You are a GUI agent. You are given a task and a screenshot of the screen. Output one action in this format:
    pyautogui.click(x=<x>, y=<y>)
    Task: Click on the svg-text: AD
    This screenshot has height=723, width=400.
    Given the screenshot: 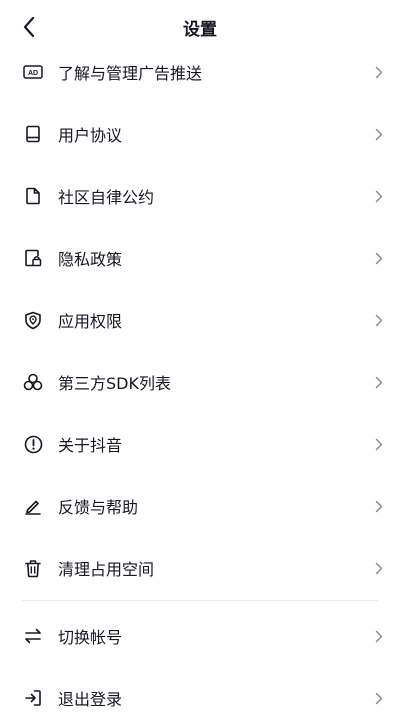 What is the action you would take?
    pyautogui.click(x=33, y=73)
    